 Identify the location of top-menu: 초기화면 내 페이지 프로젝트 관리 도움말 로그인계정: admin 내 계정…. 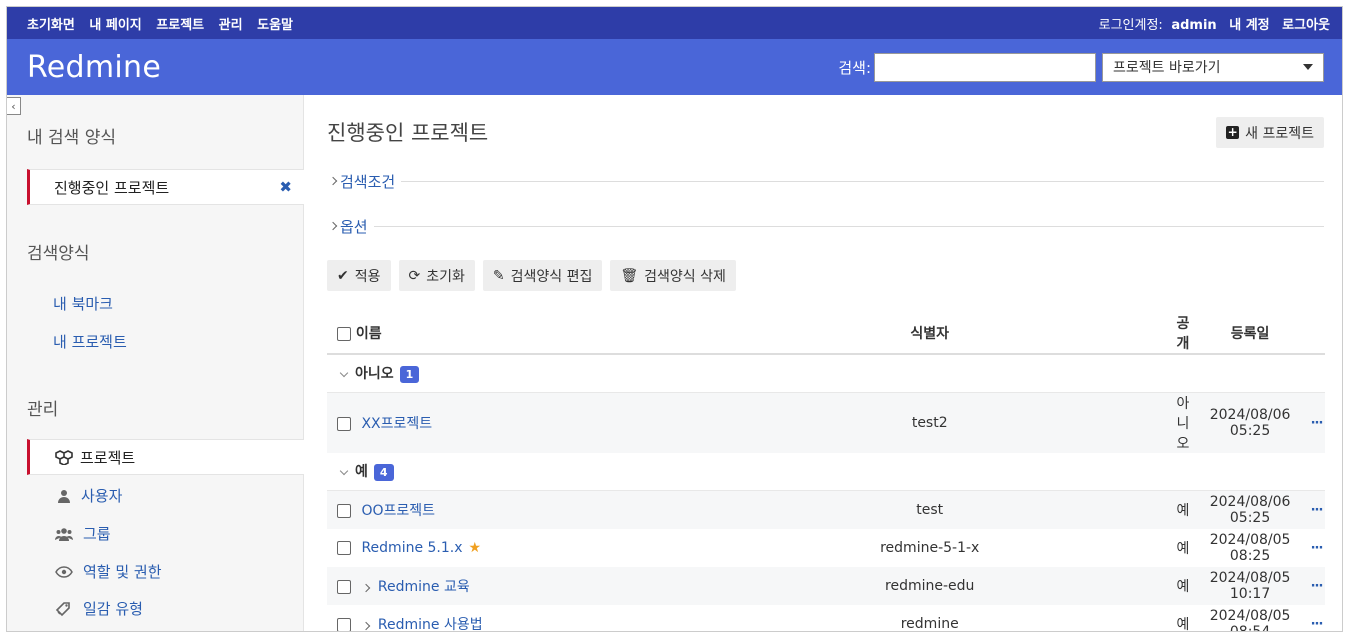
(674, 23).